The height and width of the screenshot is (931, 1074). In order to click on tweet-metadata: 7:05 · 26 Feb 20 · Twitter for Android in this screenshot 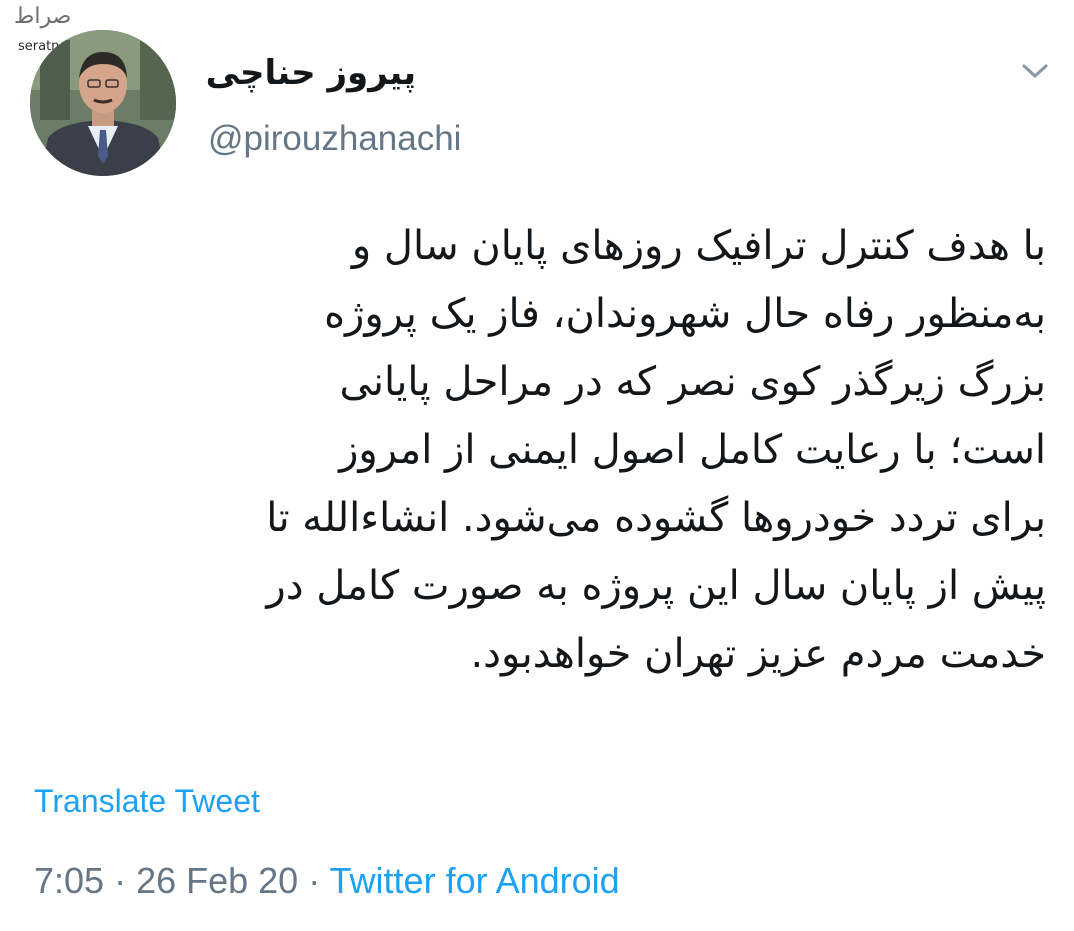, I will do `click(327, 881)`.